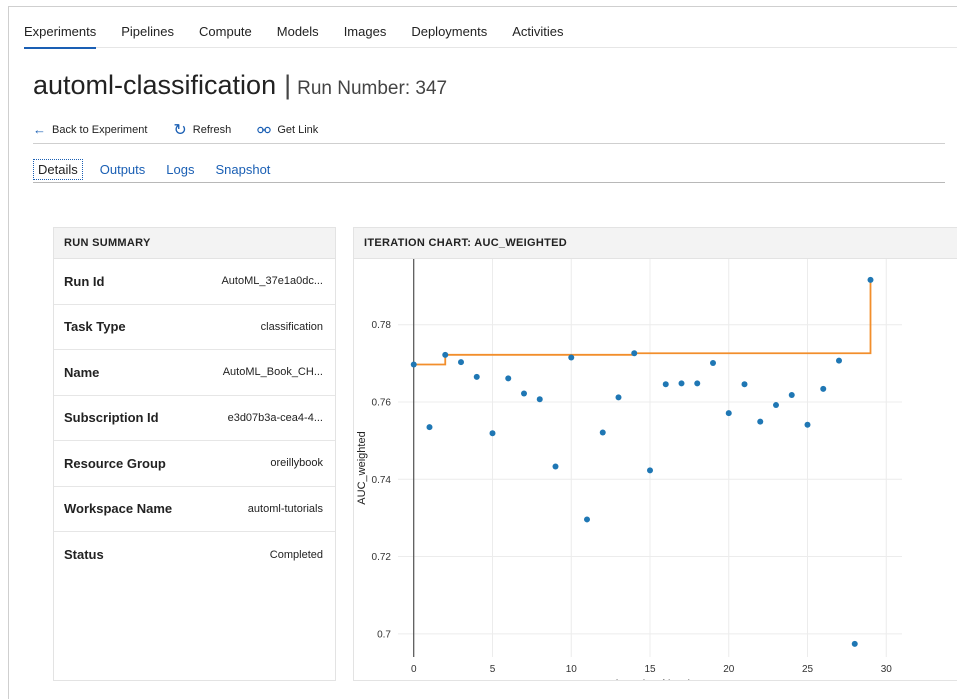 This screenshot has width=957, height=699. I want to click on refresh-icon: ↻, so click(180, 130).